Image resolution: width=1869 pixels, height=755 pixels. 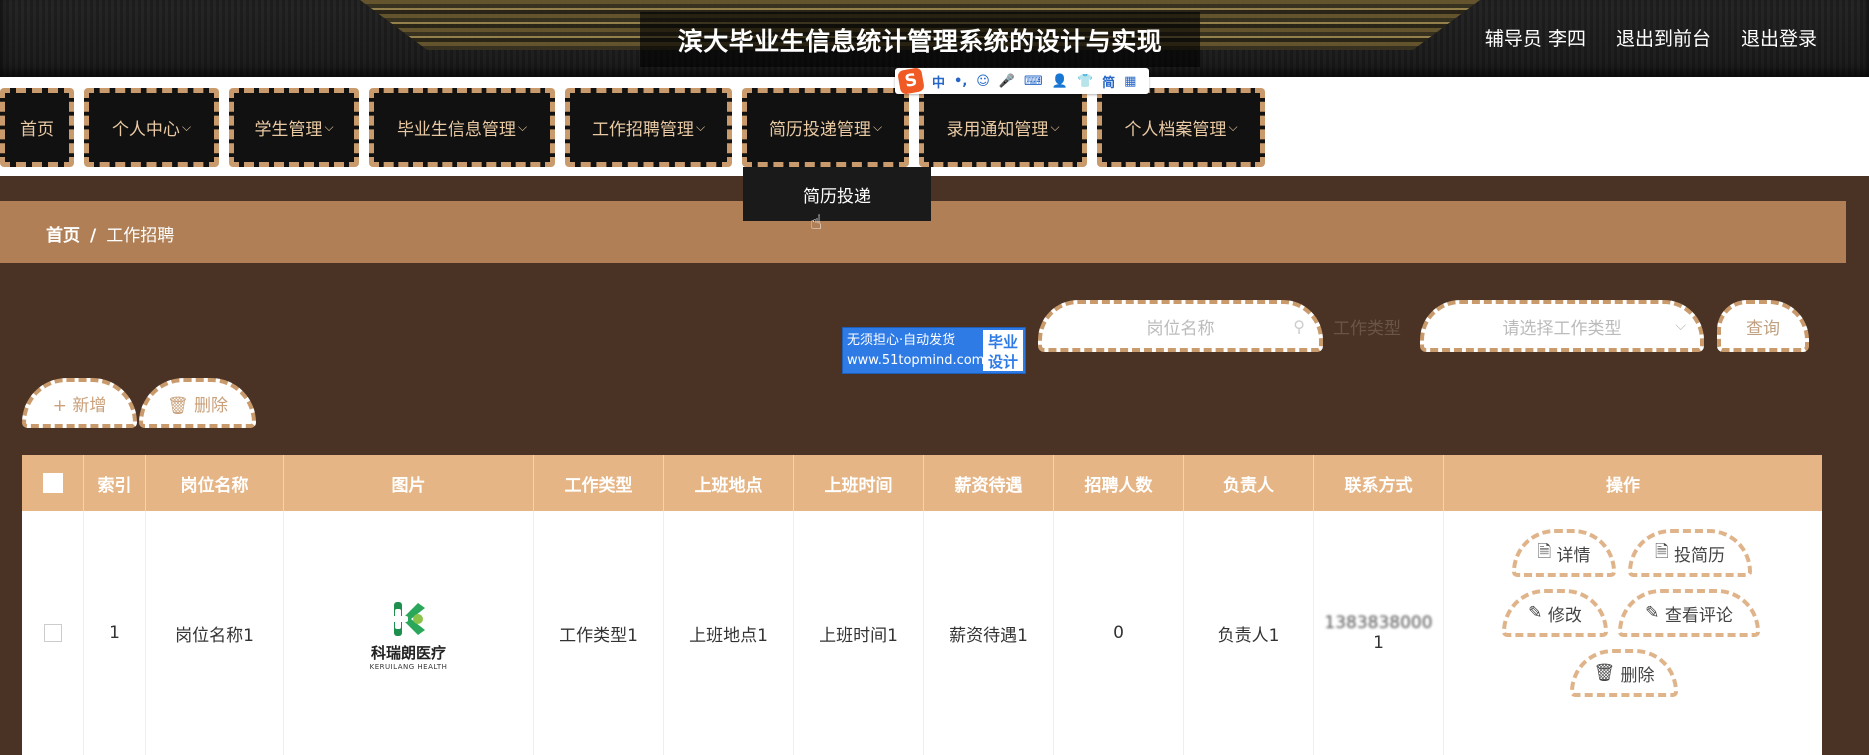 I want to click on top-header: 滨大毕业生信息统计管理系统的设计与实现 辅导员 李四 退出到前台 退出登录, so click(x=934, y=38).